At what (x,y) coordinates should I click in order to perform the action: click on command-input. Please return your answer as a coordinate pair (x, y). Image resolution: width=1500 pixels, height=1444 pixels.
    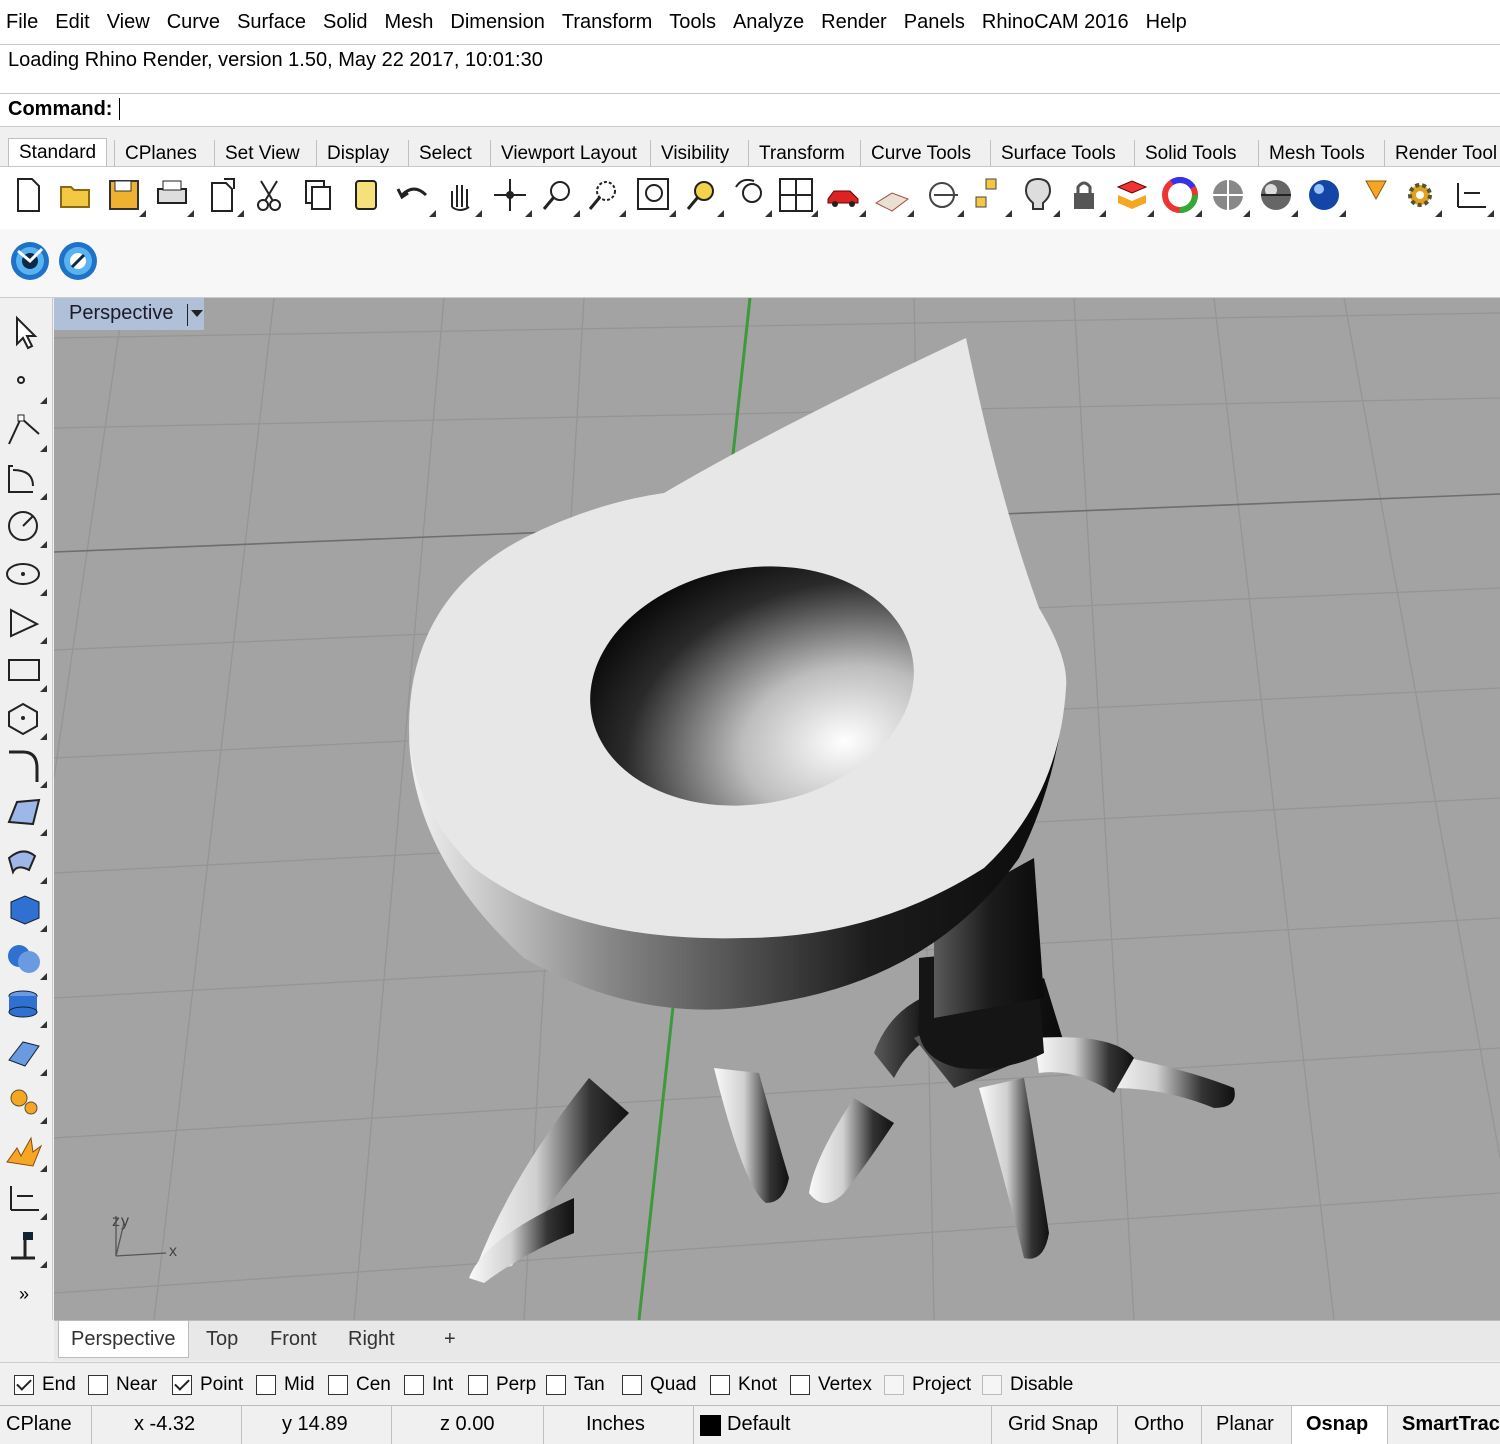
    Looking at the image, I should click on (805, 110).